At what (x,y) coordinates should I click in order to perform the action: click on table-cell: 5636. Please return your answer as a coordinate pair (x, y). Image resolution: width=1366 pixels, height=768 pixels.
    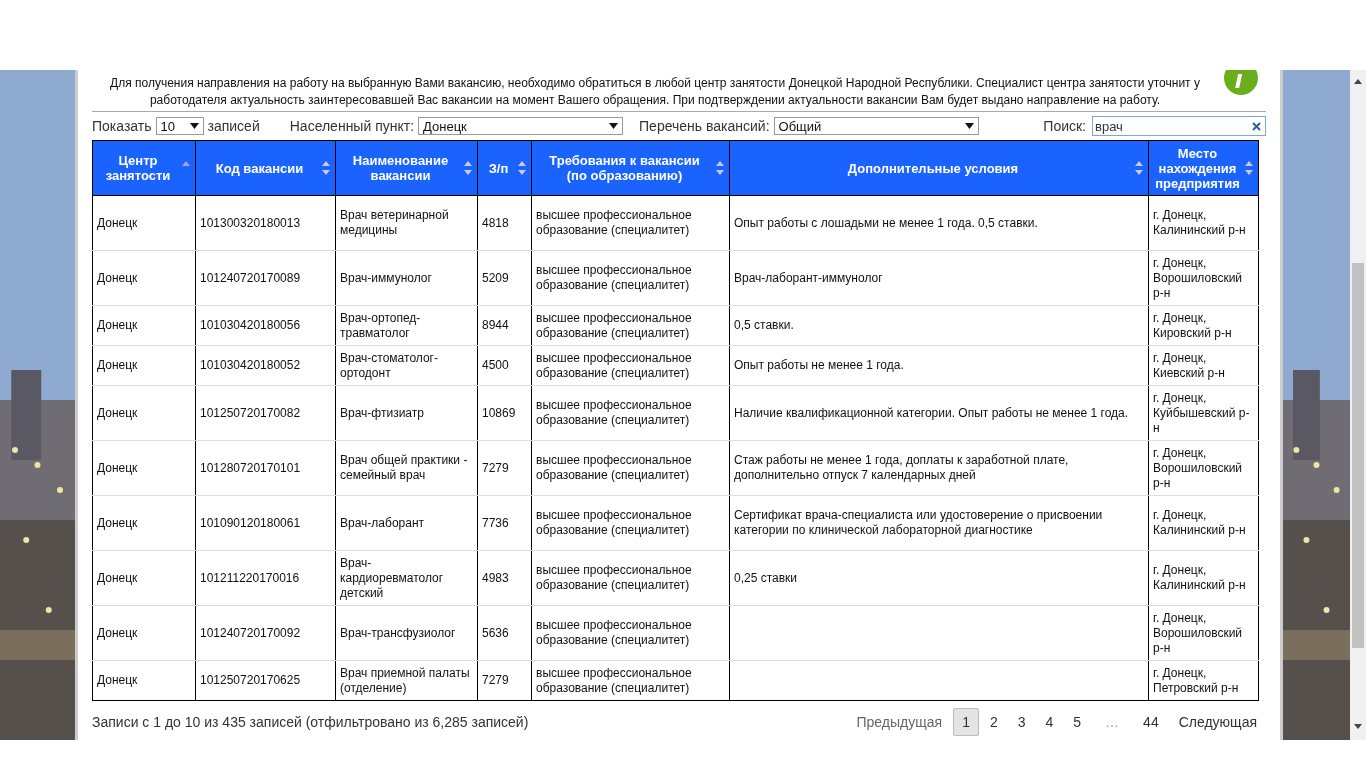
    Looking at the image, I should click on (495, 632).